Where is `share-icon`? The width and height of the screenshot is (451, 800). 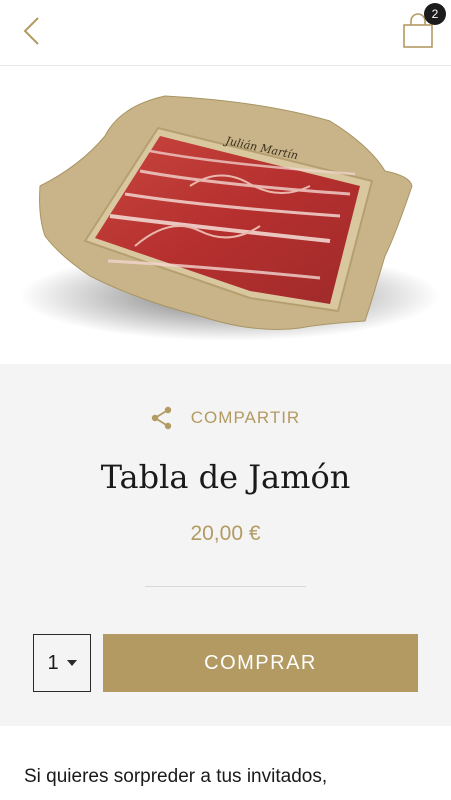 share-icon is located at coordinates (161, 418).